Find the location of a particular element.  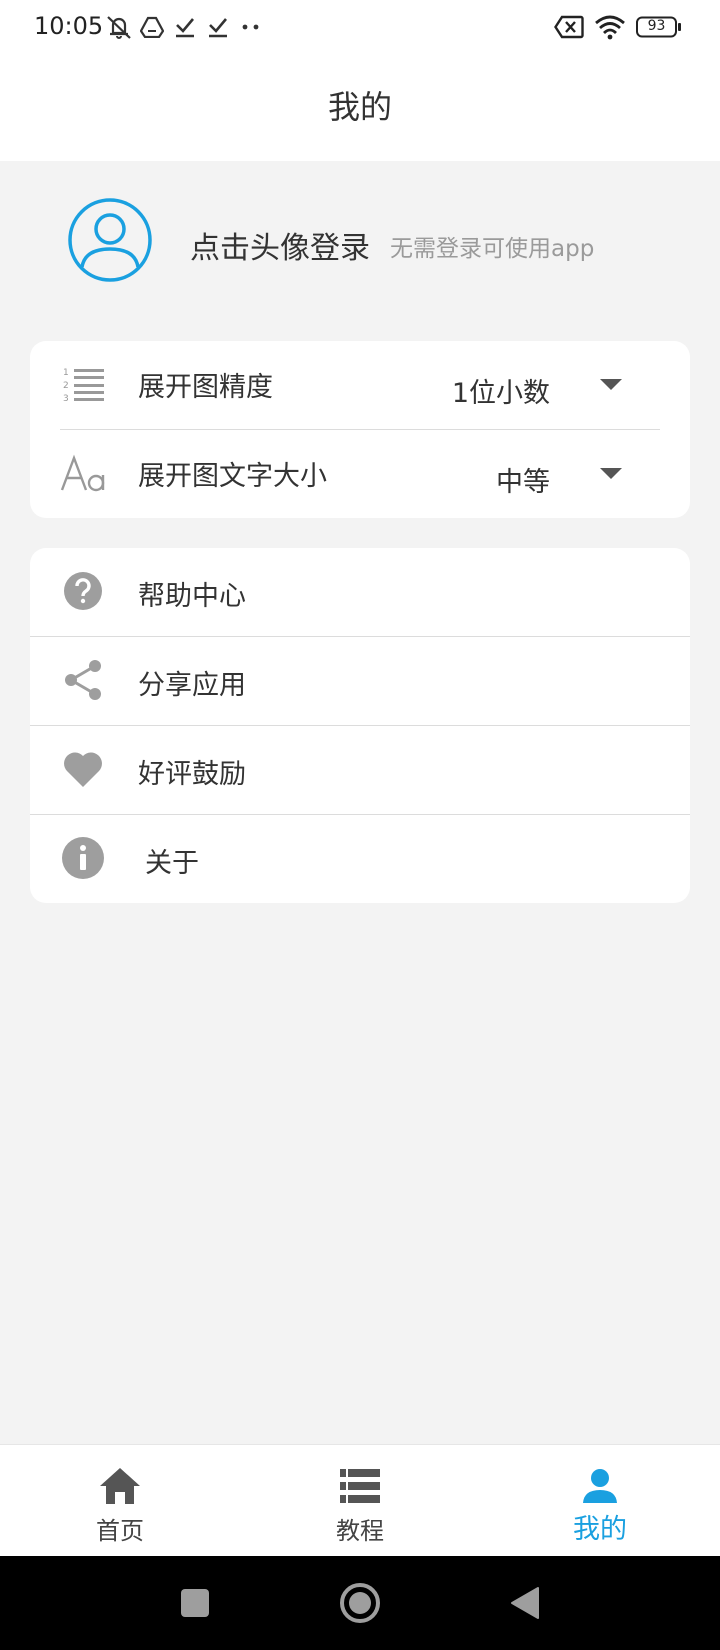

svg-text: 3 is located at coordinates (66, 399).